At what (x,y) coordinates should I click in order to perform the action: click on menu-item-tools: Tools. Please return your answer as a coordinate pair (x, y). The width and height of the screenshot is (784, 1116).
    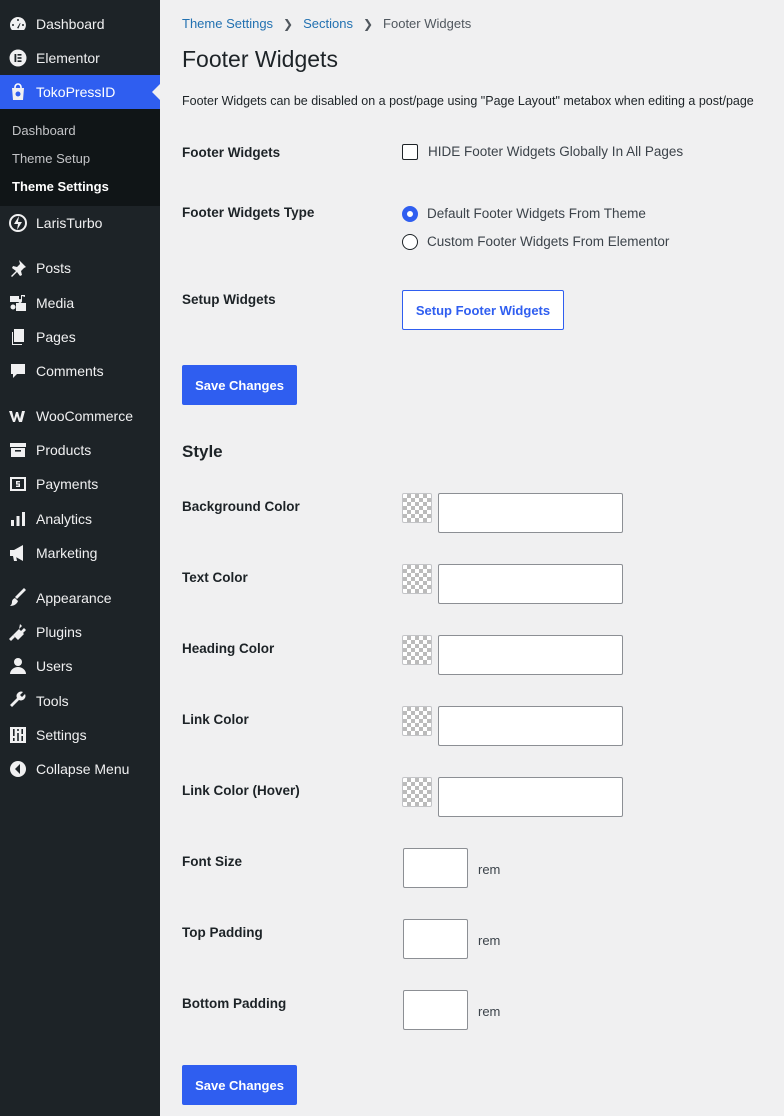
    Looking at the image, I should click on (80, 701).